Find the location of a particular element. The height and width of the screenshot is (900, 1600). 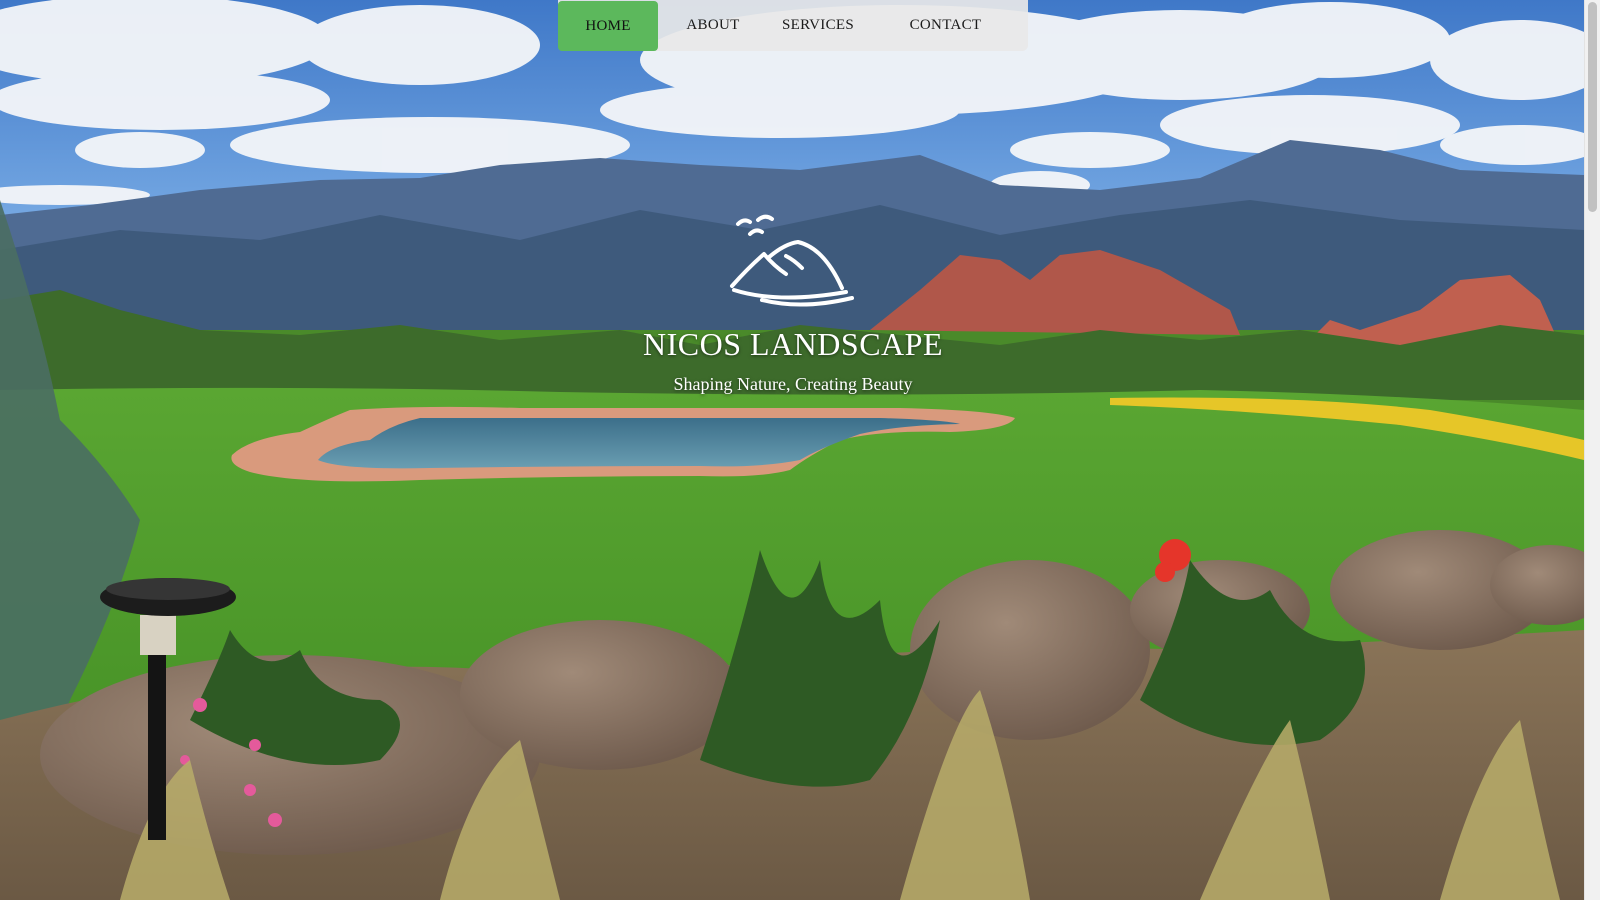

nav-contact-link: CONTACT is located at coordinates (945, 25).